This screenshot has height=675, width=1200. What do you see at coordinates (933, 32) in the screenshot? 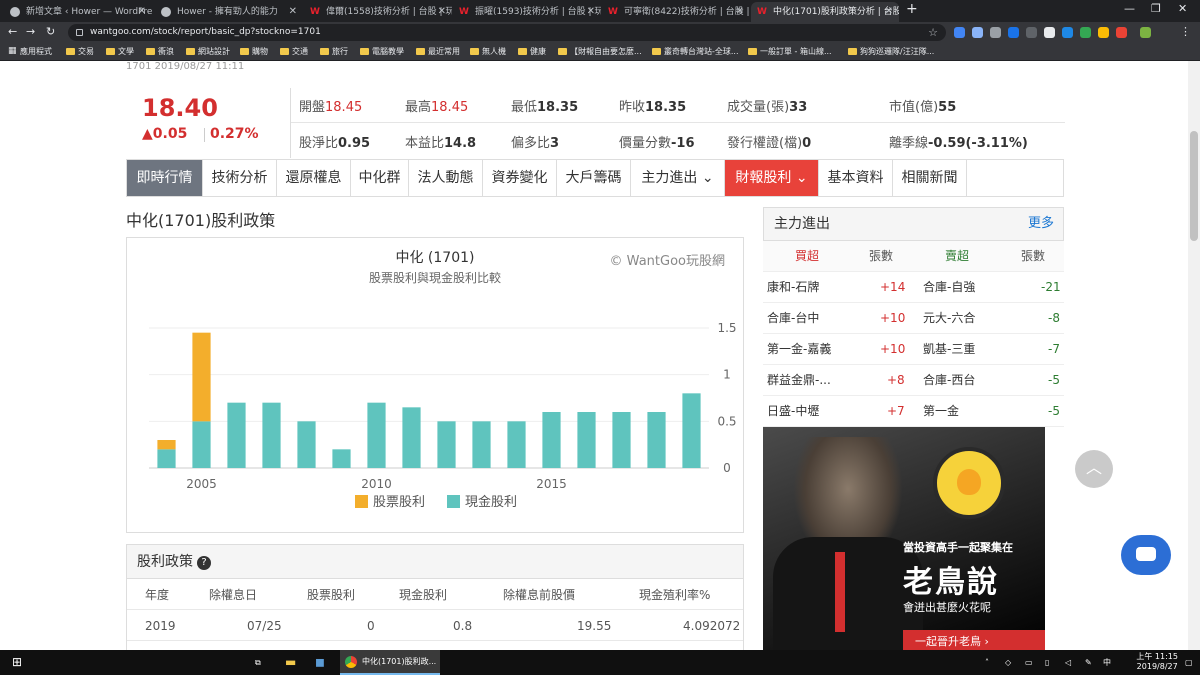
I see `star-icon: ☆` at bounding box center [933, 32].